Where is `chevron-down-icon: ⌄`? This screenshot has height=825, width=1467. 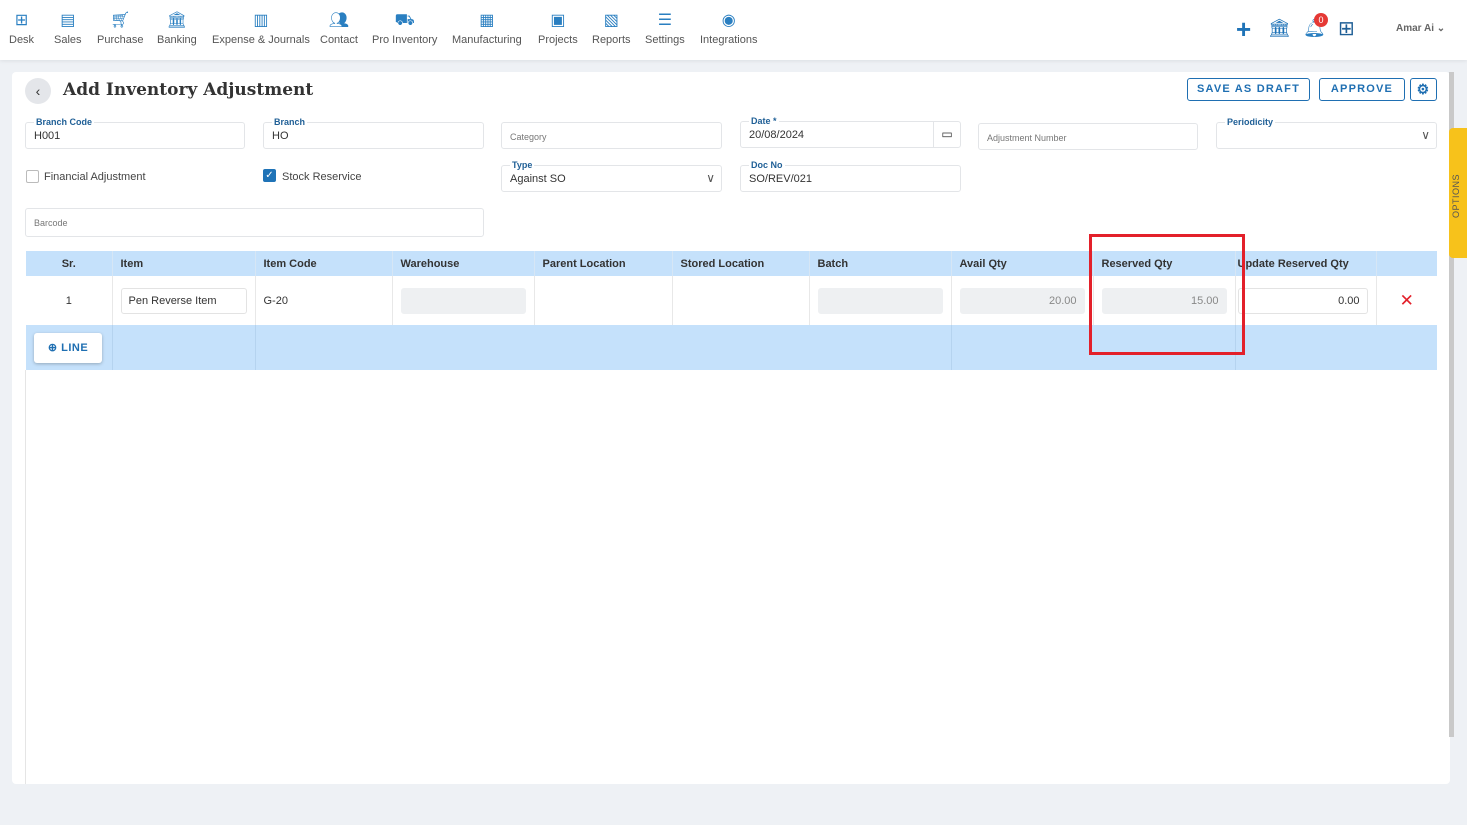
chevron-down-icon: ⌄ is located at coordinates (1441, 28).